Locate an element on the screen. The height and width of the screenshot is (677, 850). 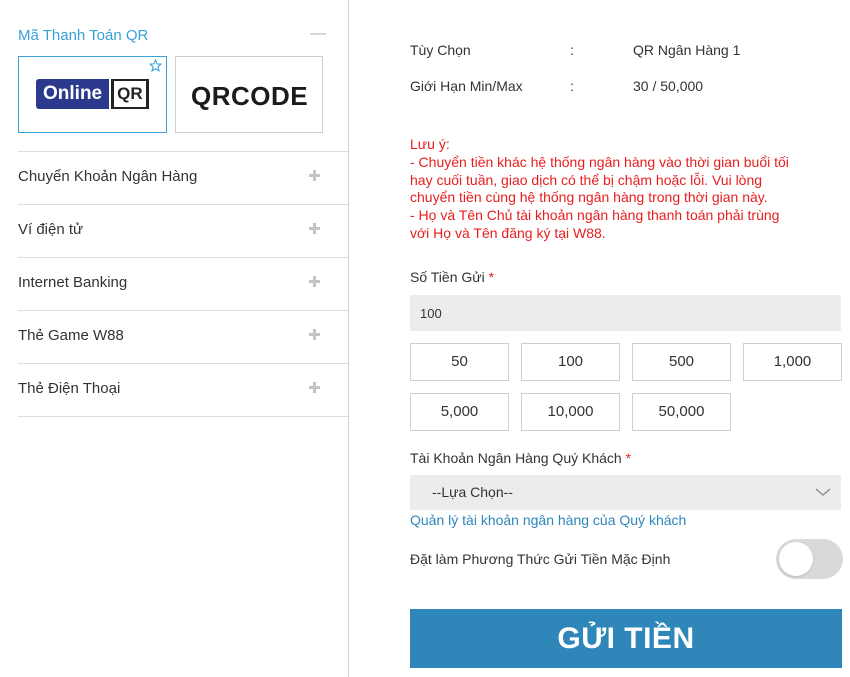
quick-amount-button: 100 is located at coordinates (570, 362).